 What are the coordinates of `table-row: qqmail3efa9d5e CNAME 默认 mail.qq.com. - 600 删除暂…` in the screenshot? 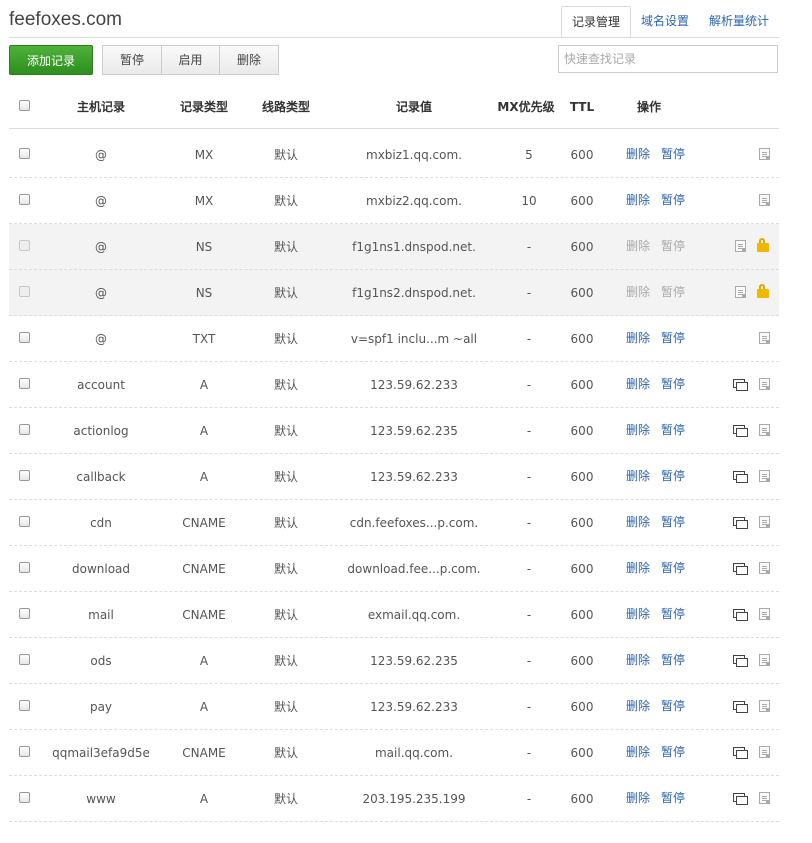 It's located at (394, 753).